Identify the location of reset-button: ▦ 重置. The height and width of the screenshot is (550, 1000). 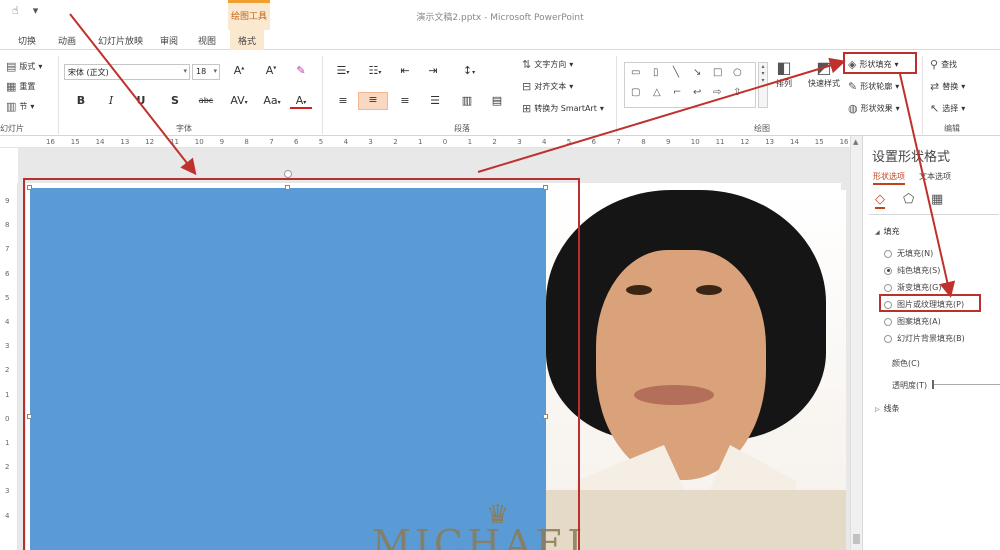
(20, 86).